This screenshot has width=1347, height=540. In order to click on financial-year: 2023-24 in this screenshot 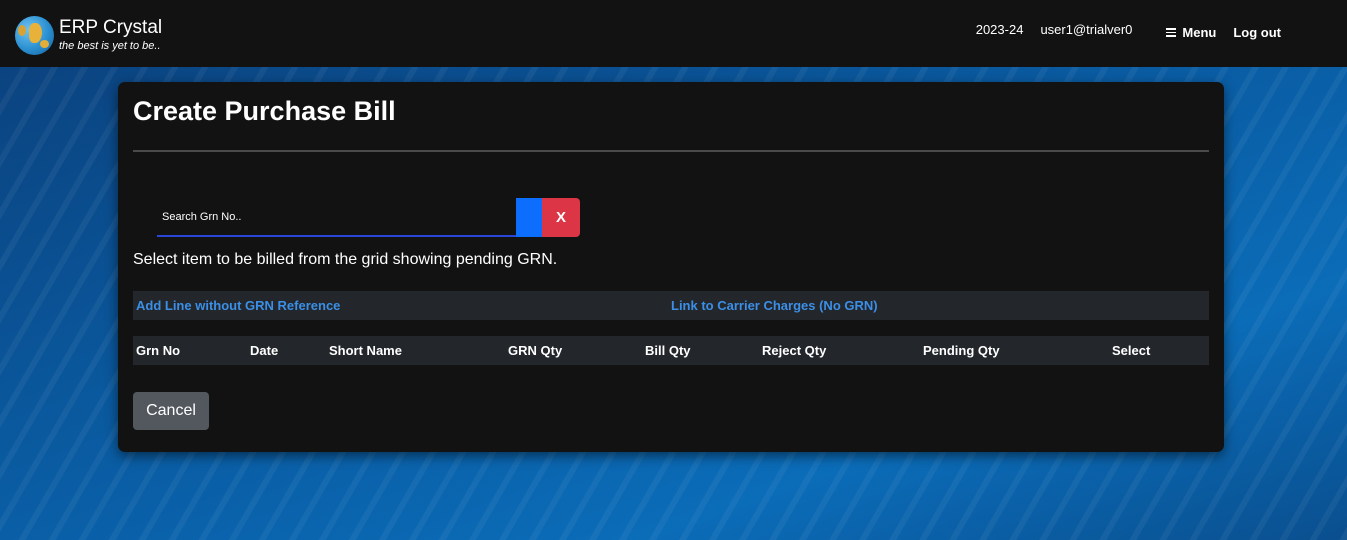, I will do `click(1000, 29)`.